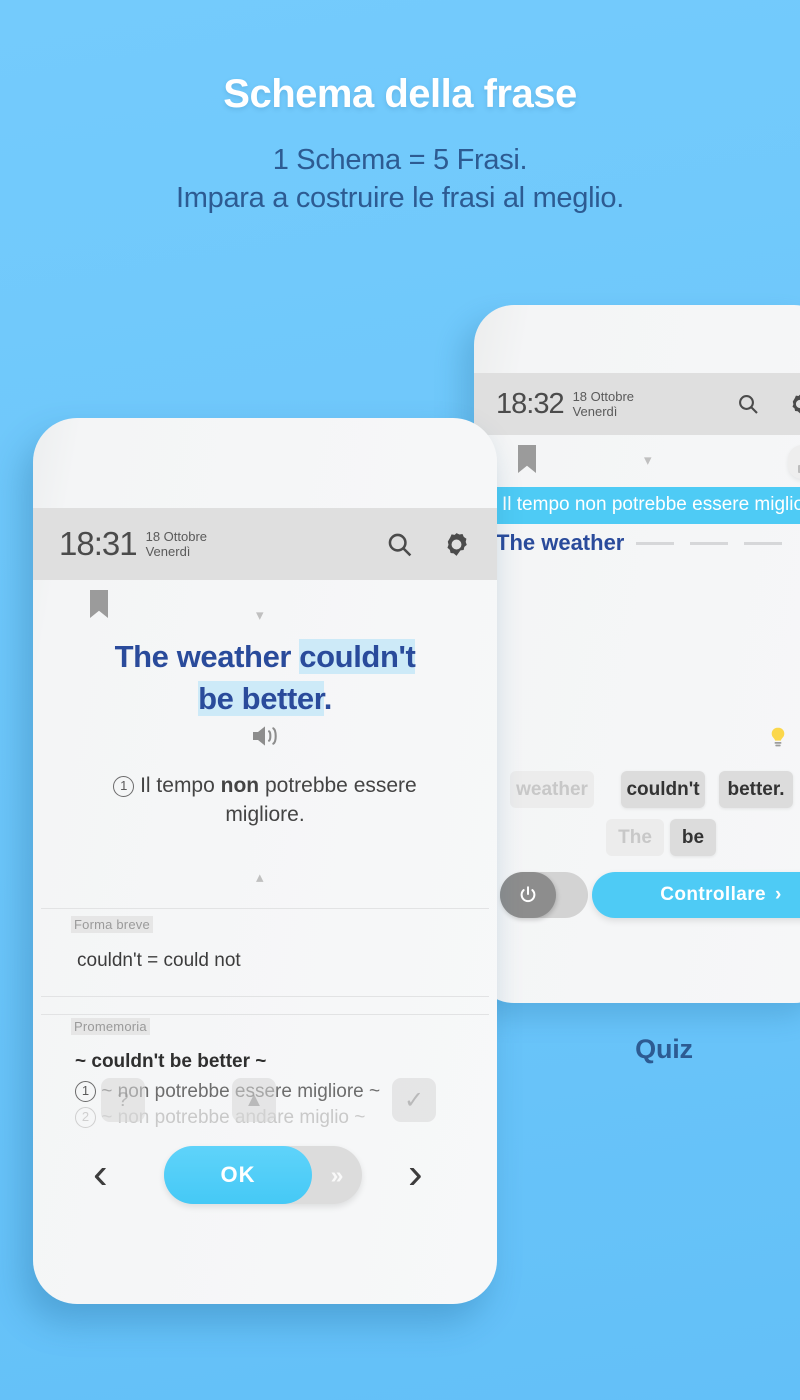  What do you see at coordinates (337, 1175) in the screenshot?
I see `skip-button: »` at bounding box center [337, 1175].